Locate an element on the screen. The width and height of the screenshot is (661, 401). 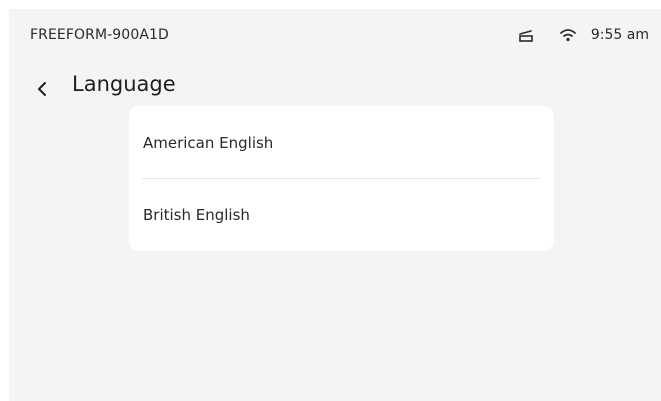
status-icons: 9:55 am is located at coordinates (583, 35).